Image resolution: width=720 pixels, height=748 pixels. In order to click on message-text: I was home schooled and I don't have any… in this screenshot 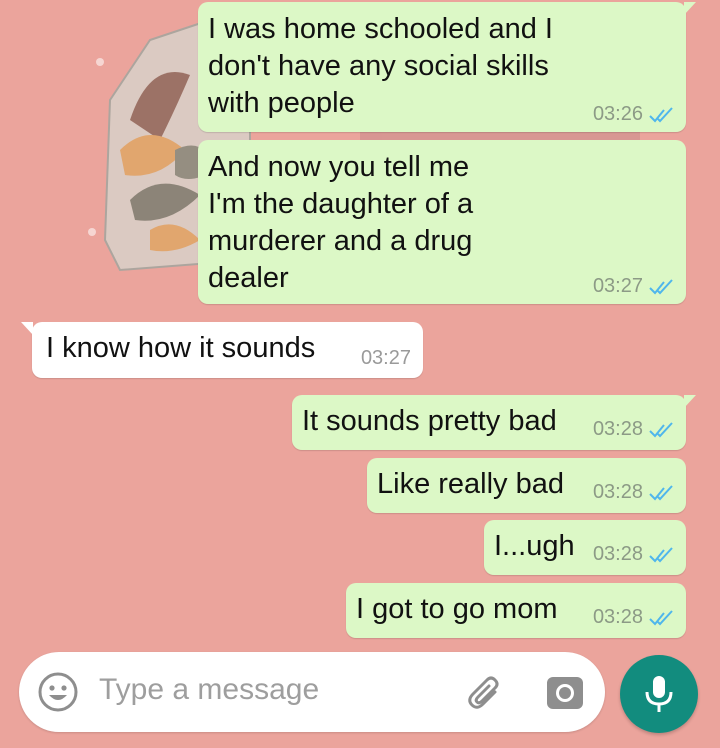, I will do `click(380, 66)`.